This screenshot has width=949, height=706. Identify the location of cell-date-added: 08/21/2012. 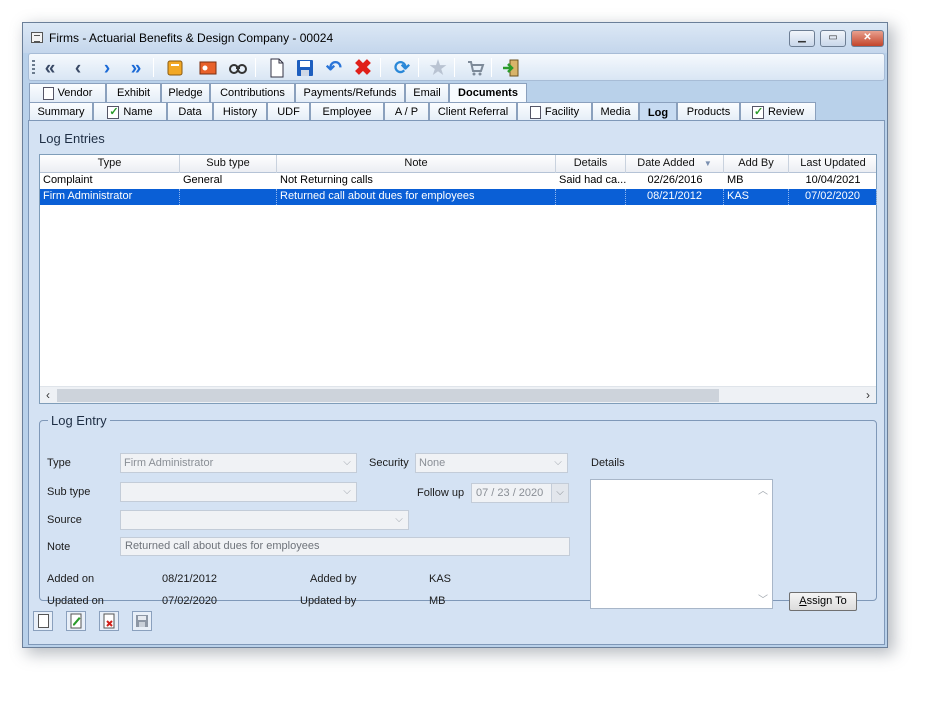
(675, 197).